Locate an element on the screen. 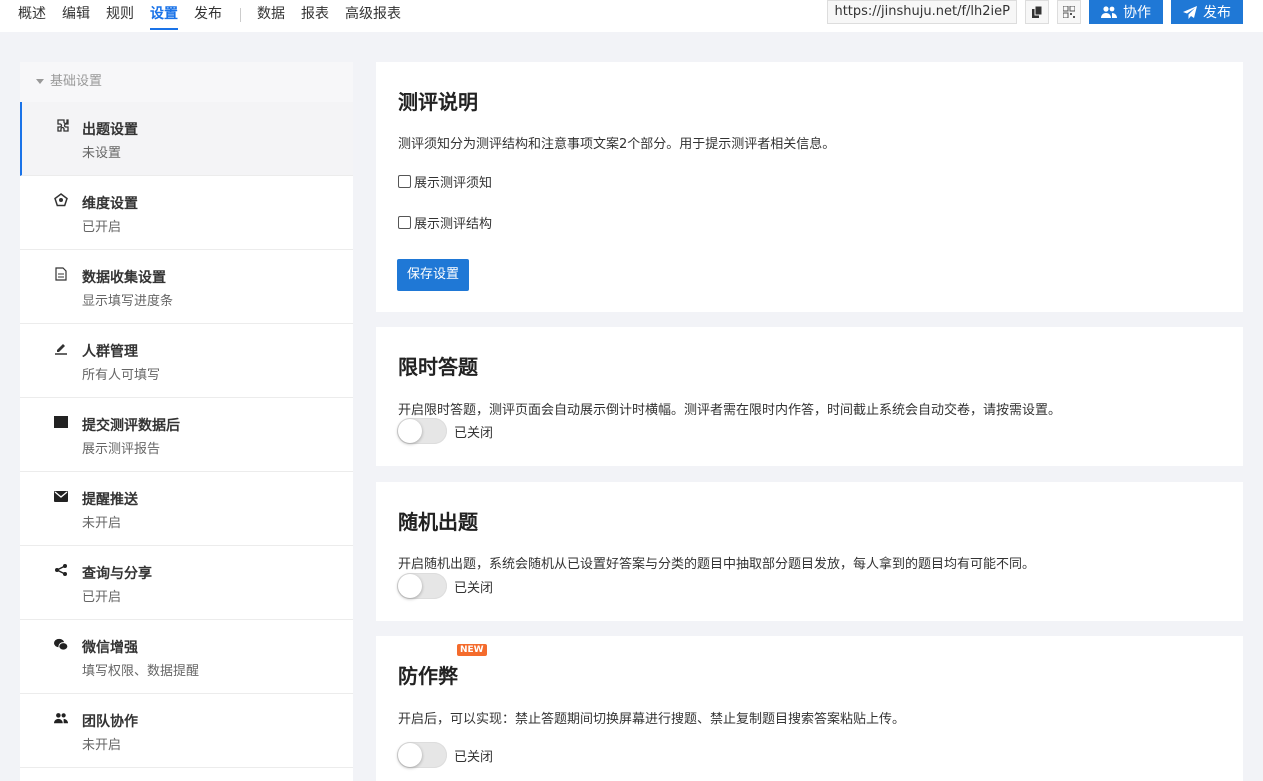 The image size is (1263, 781). sidebar-item-title: 团队协作 is located at coordinates (110, 722).